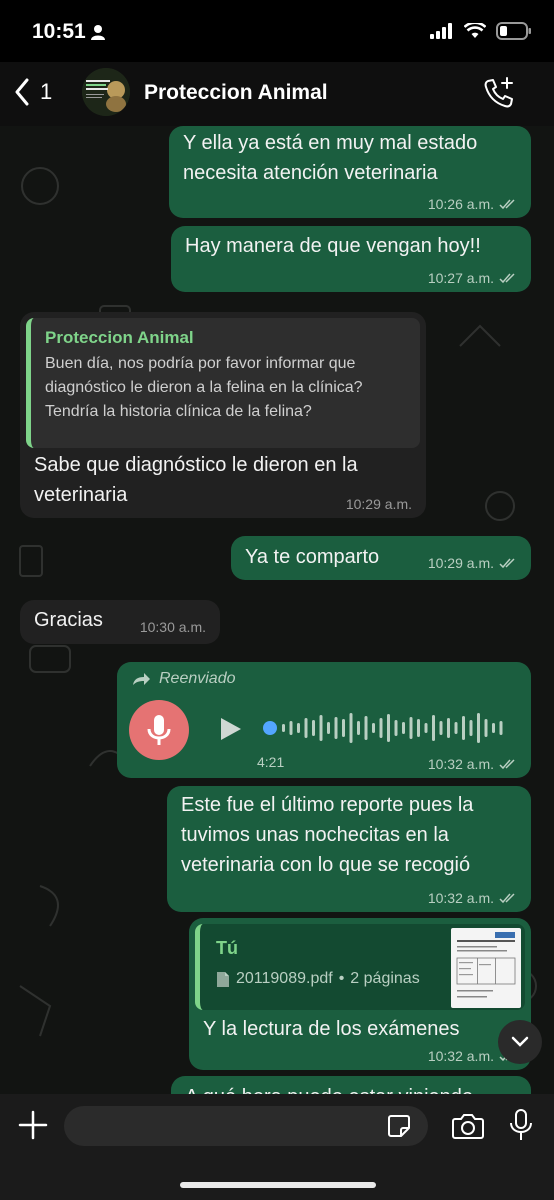 The image size is (554, 1200). What do you see at coordinates (271, 762) in the screenshot?
I see `voice-duration: 4:21` at bounding box center [271, 762].